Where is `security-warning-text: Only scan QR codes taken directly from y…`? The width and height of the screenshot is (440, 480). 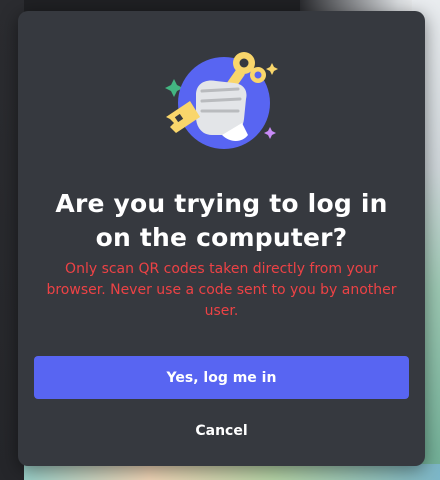
security-warning-text: Only scan QR codes taken directly from y… is located at coordinates (221, 290).